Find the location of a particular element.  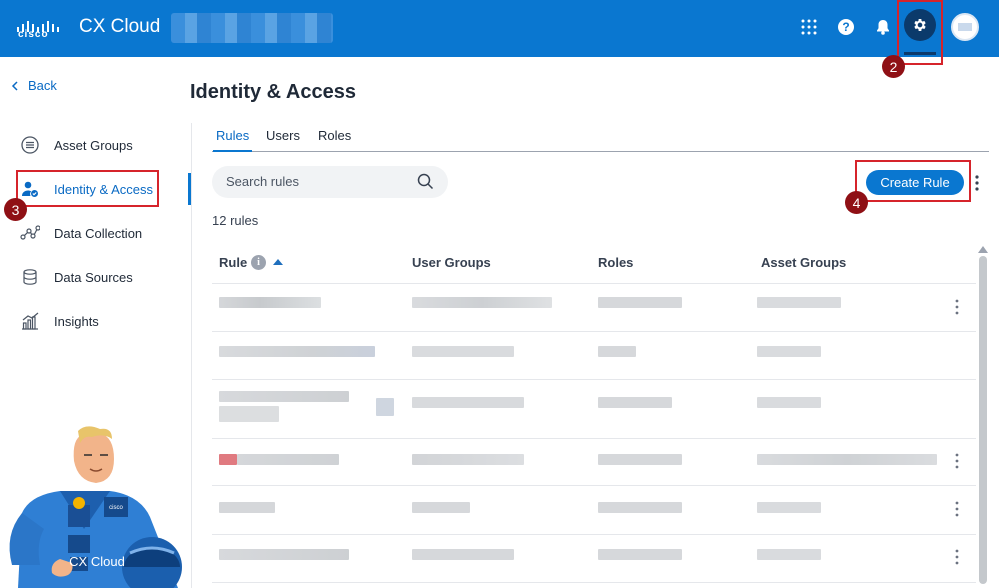

column-header-roles: Roles is located at coordinates (616, 262).